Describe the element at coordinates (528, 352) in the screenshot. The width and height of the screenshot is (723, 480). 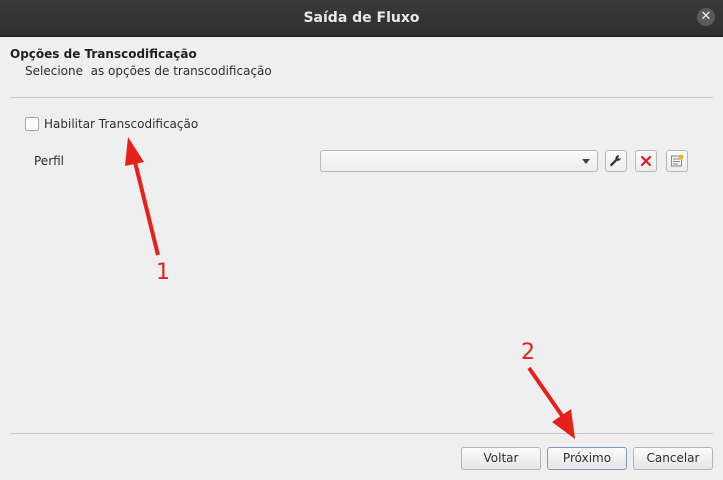
I see `annotation-number-2: 2` at that location.